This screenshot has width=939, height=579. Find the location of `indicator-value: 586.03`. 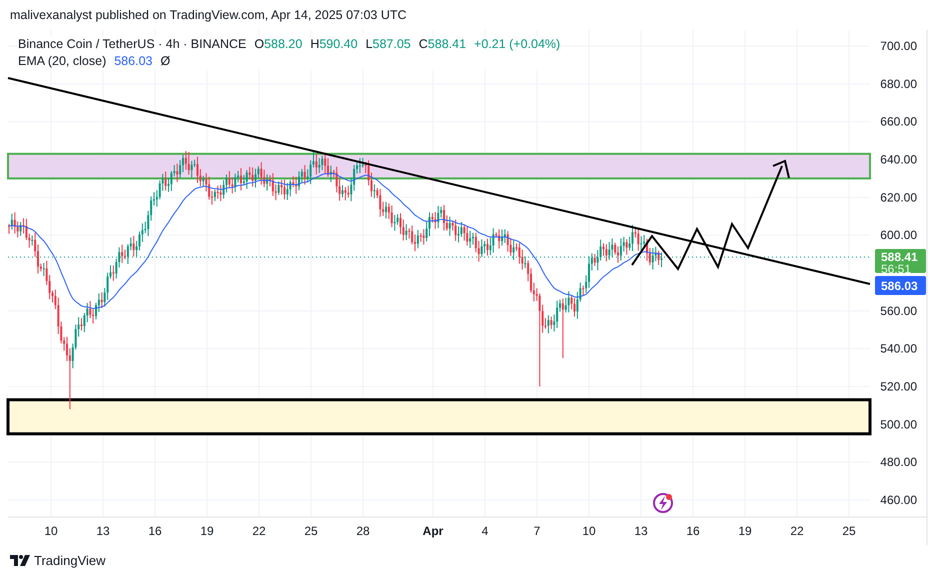

indicator-value: 586.03 is located at coordinates (133, 61).